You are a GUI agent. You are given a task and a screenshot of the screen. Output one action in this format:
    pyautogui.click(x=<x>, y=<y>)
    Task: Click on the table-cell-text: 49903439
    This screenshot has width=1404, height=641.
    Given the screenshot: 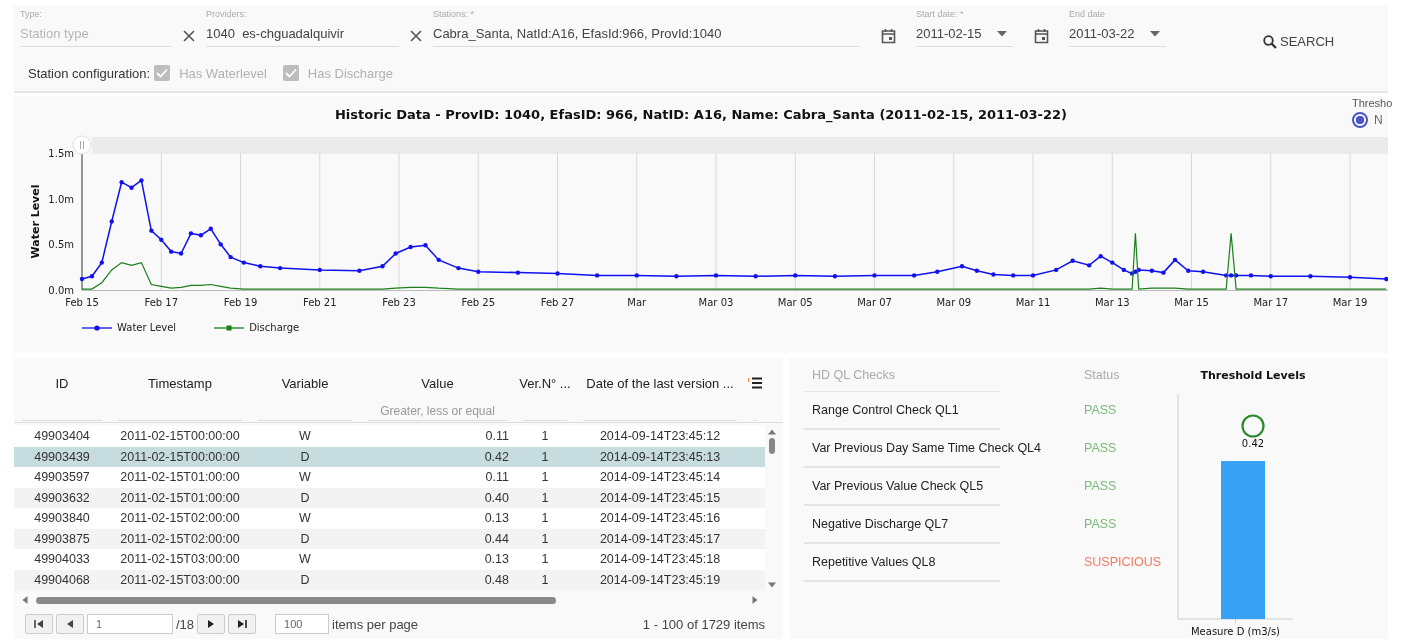 What is the action you would take?
    pyautogui.click(x=62, y=456)
    